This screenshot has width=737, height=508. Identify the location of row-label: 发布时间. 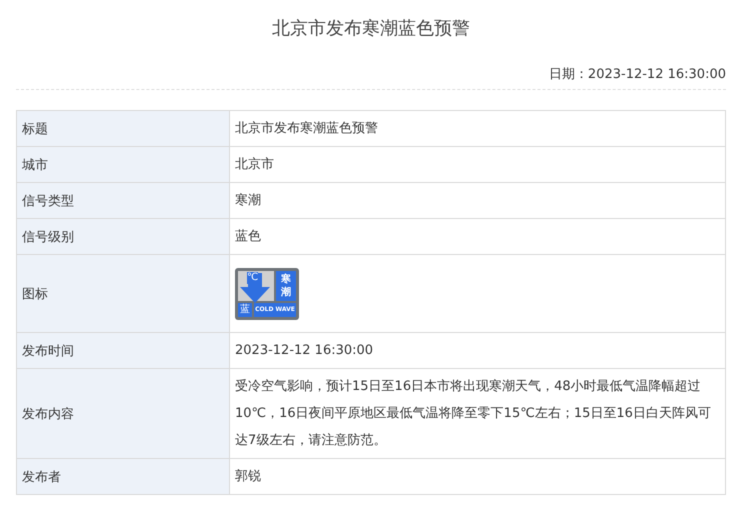
(48, 351).